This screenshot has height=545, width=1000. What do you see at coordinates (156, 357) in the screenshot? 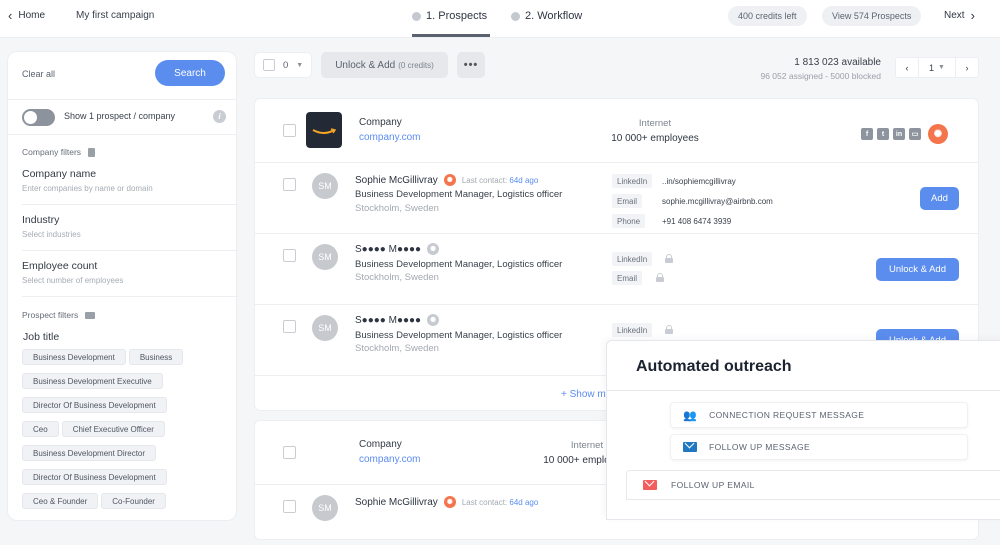
I see `job-title-chip: Business` at bounding box center [156, 357].